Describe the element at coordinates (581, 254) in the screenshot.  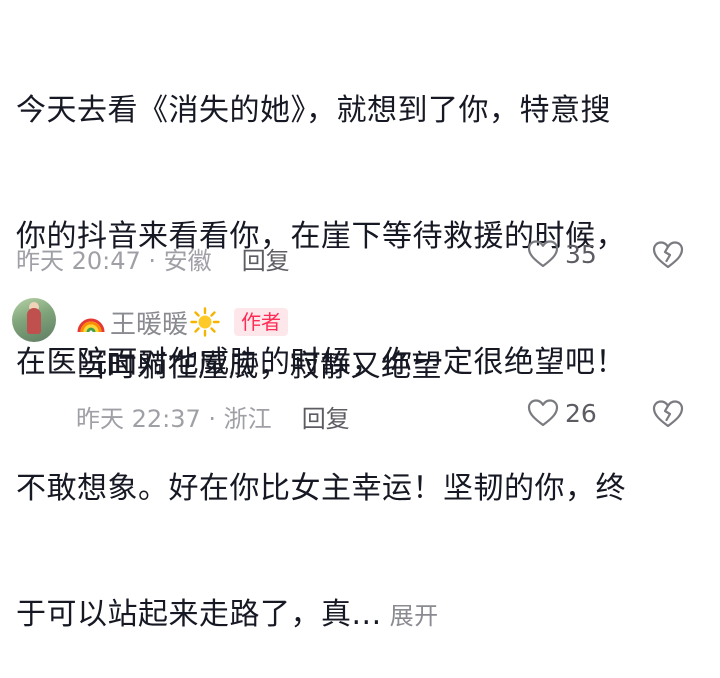
I see `like-count: 35` at that location.